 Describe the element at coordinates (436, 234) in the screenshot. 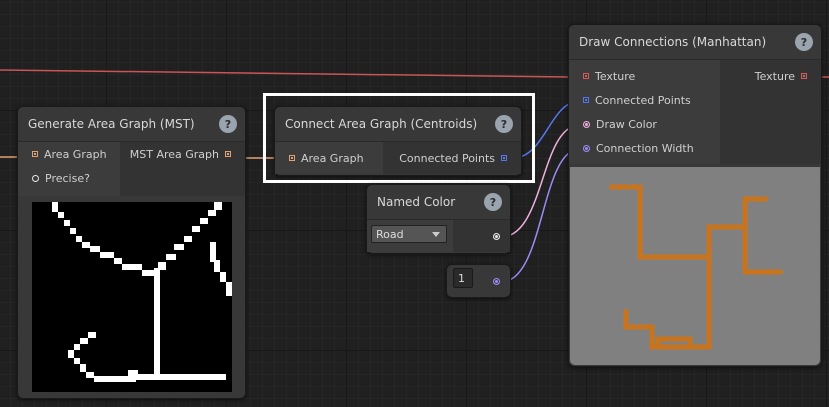

I see `chevron-down-icon` at that location.